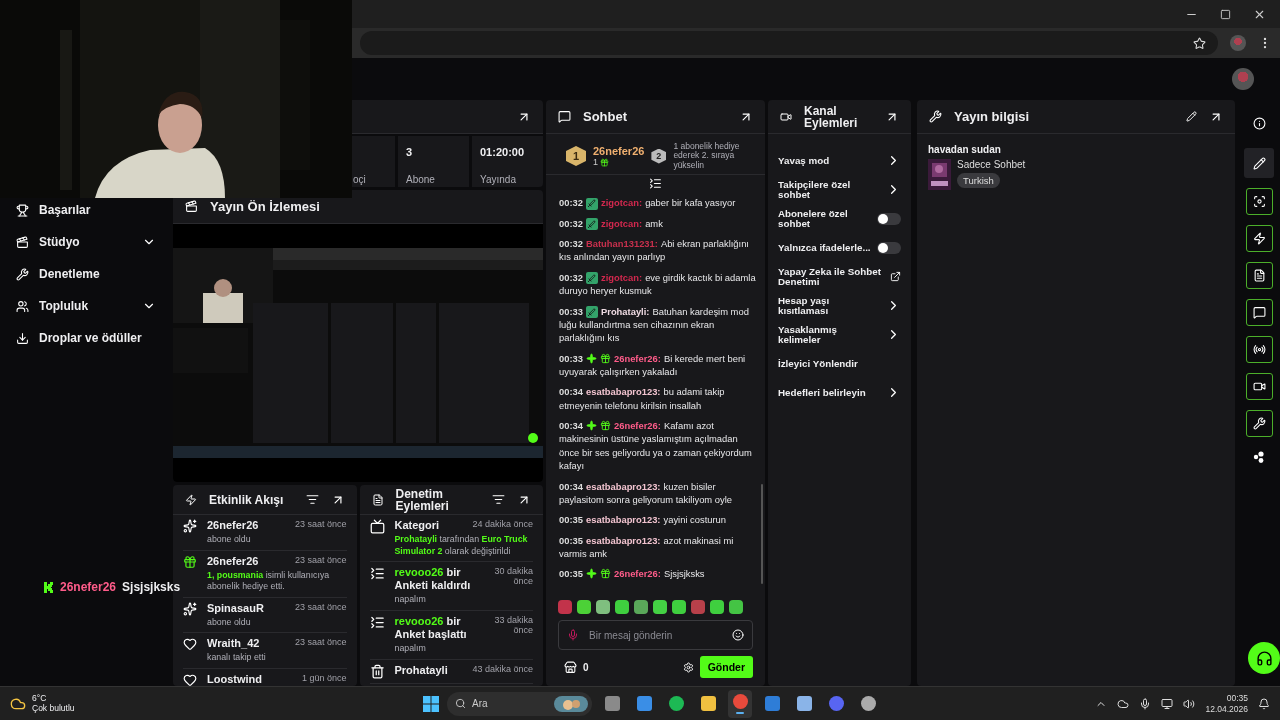  What do you see at coordinates (433, 579) in the screenshot?
I see `action-title: revooo26 bir Anketi kaldırdı` at bounding box center [433, 579].